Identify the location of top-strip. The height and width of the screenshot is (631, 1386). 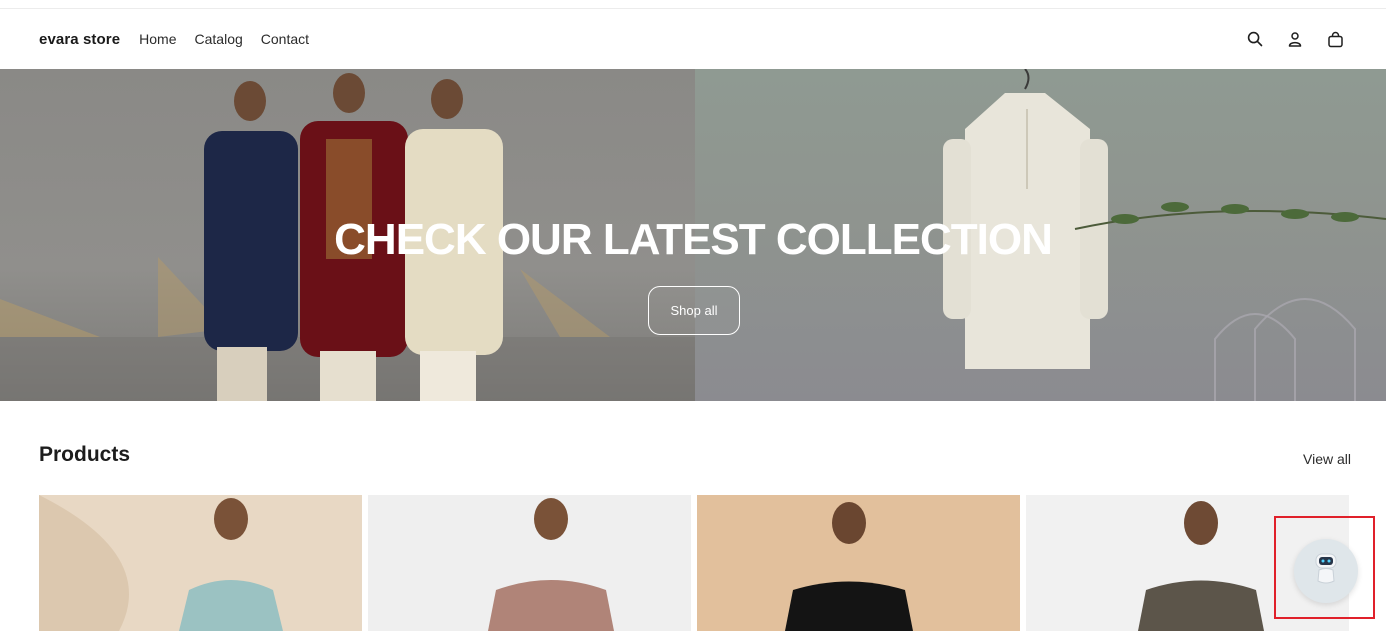
(693, 4).